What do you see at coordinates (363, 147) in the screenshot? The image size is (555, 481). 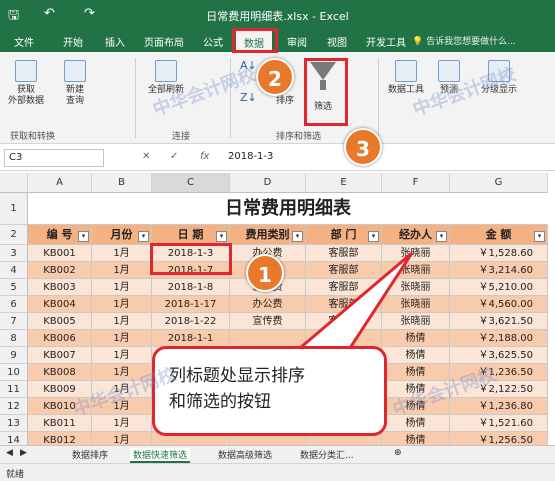 I see `step-badge-3: 3` at bounding box center [363, 147].